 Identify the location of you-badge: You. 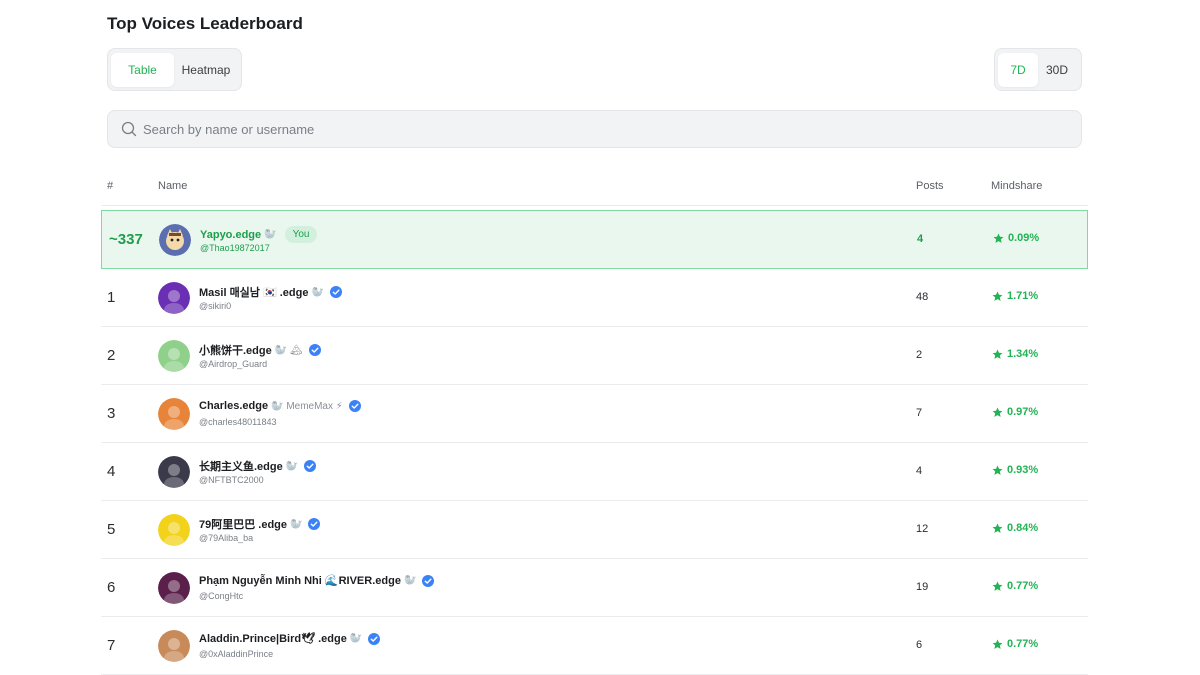
(301, 234).